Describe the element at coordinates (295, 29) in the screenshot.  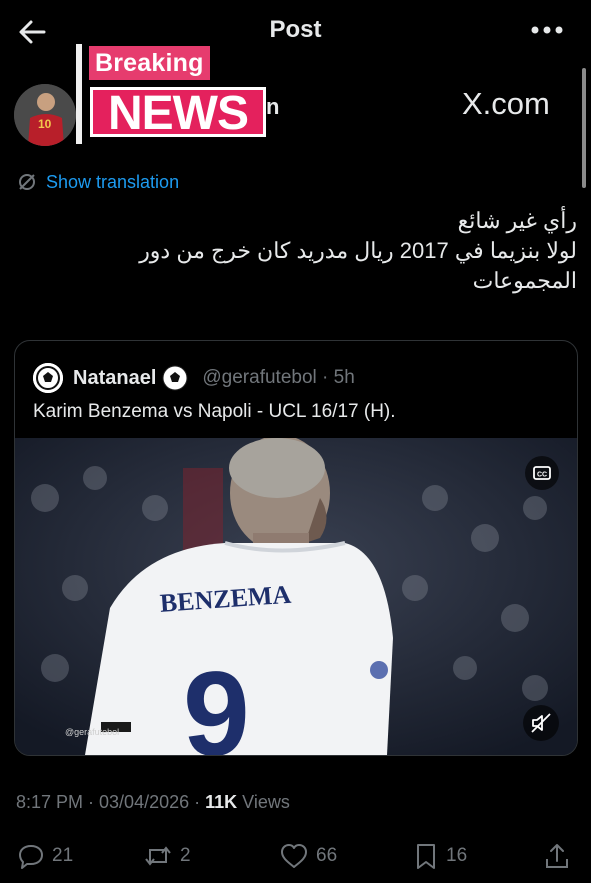
I see `page-title: Post` at that location.